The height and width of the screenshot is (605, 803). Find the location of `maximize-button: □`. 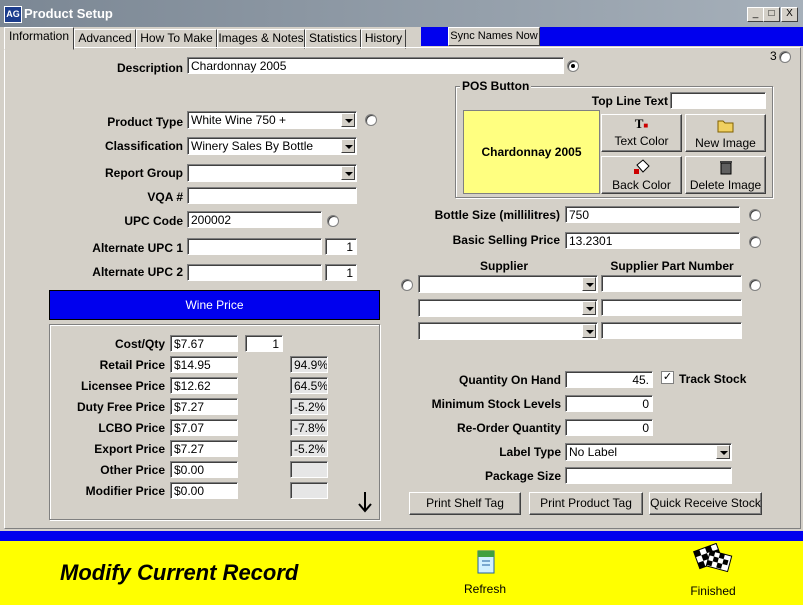

maximize-button: □ is located at coordinates (771, 14).